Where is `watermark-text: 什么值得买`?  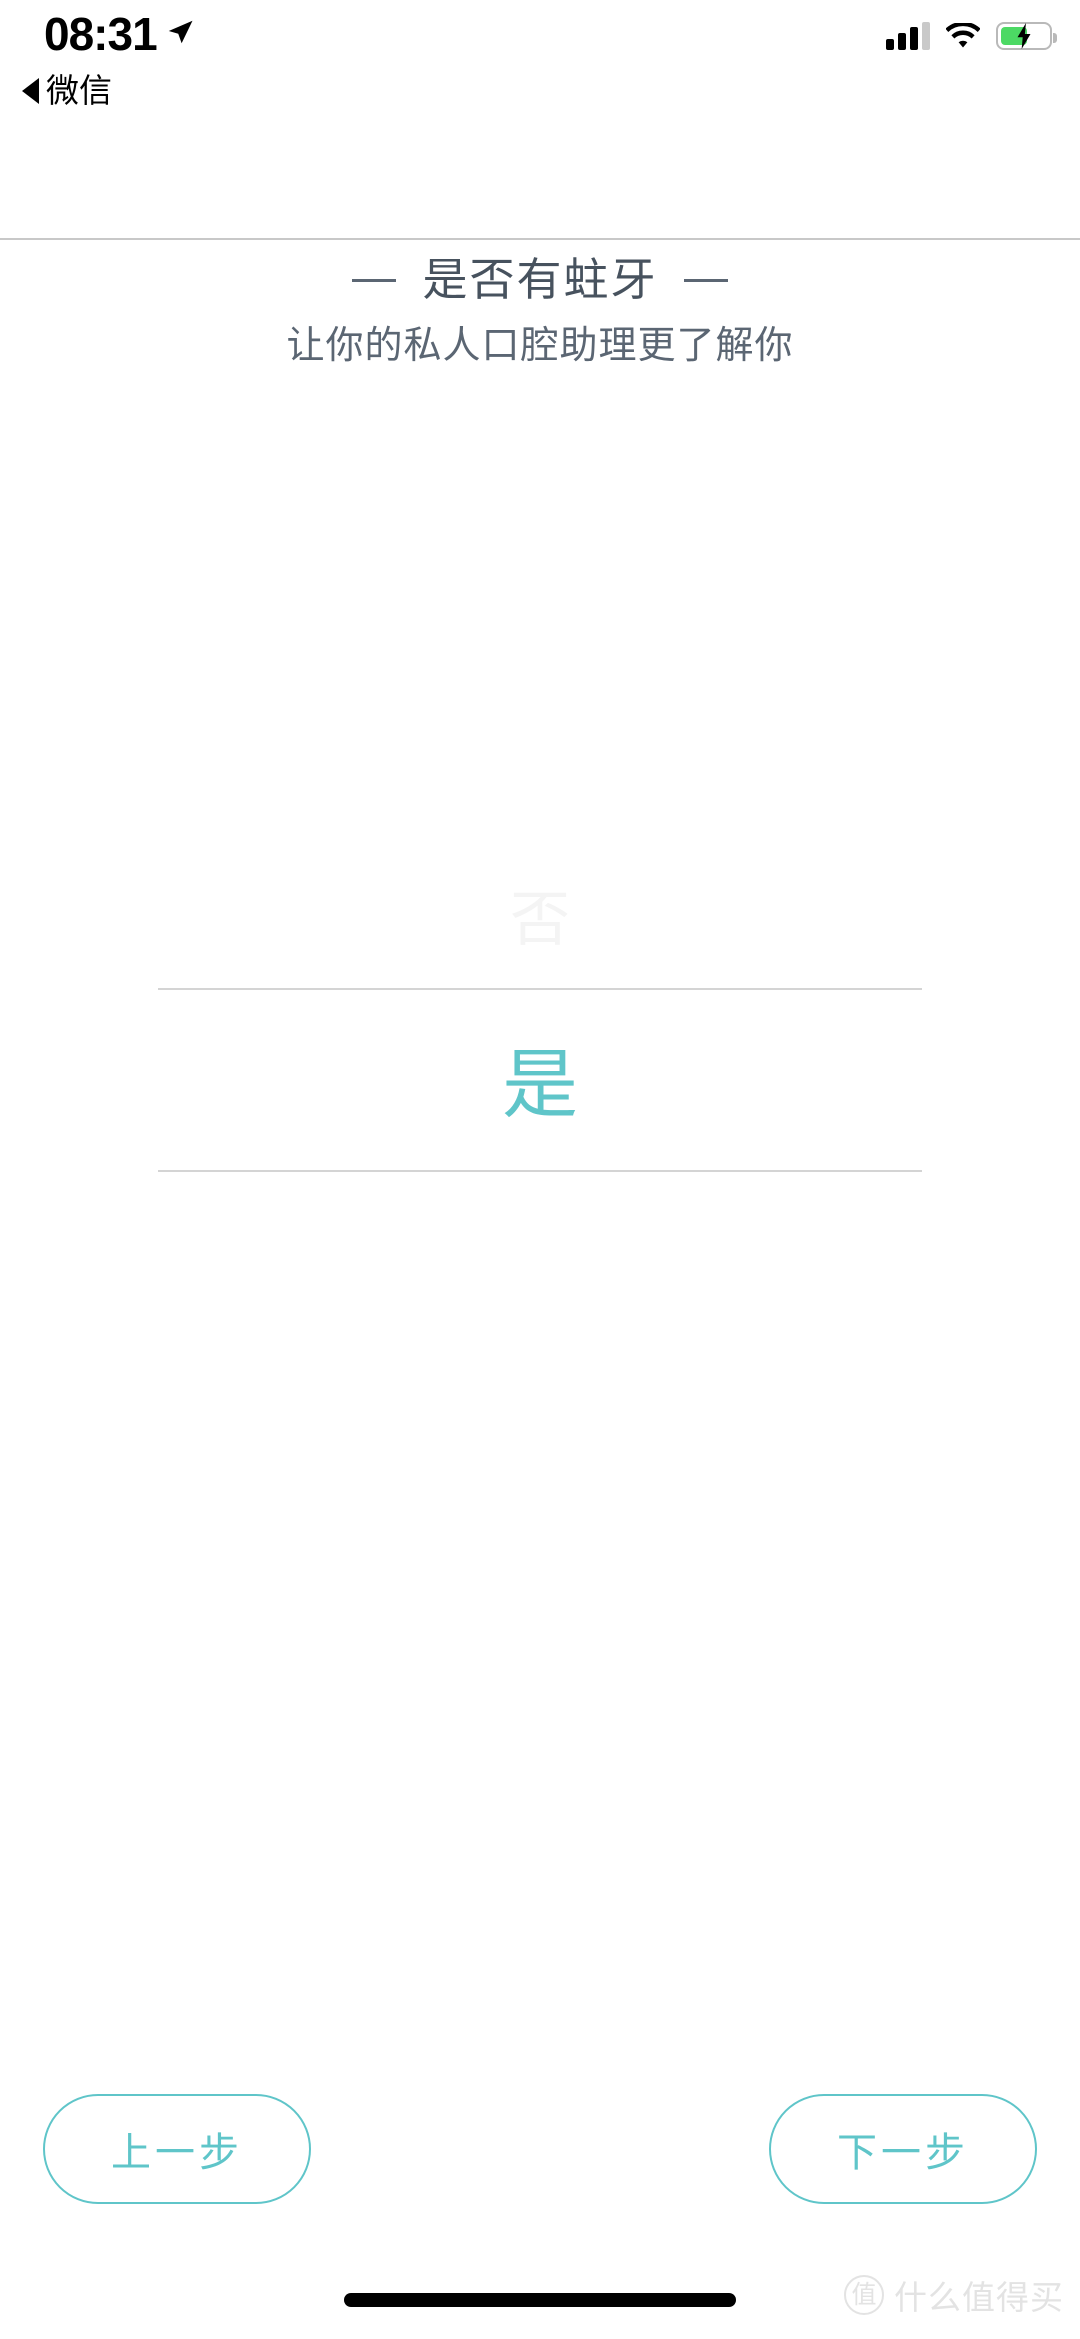 watermark-text: 什么值得买 is located at coordinates (979, 2297).